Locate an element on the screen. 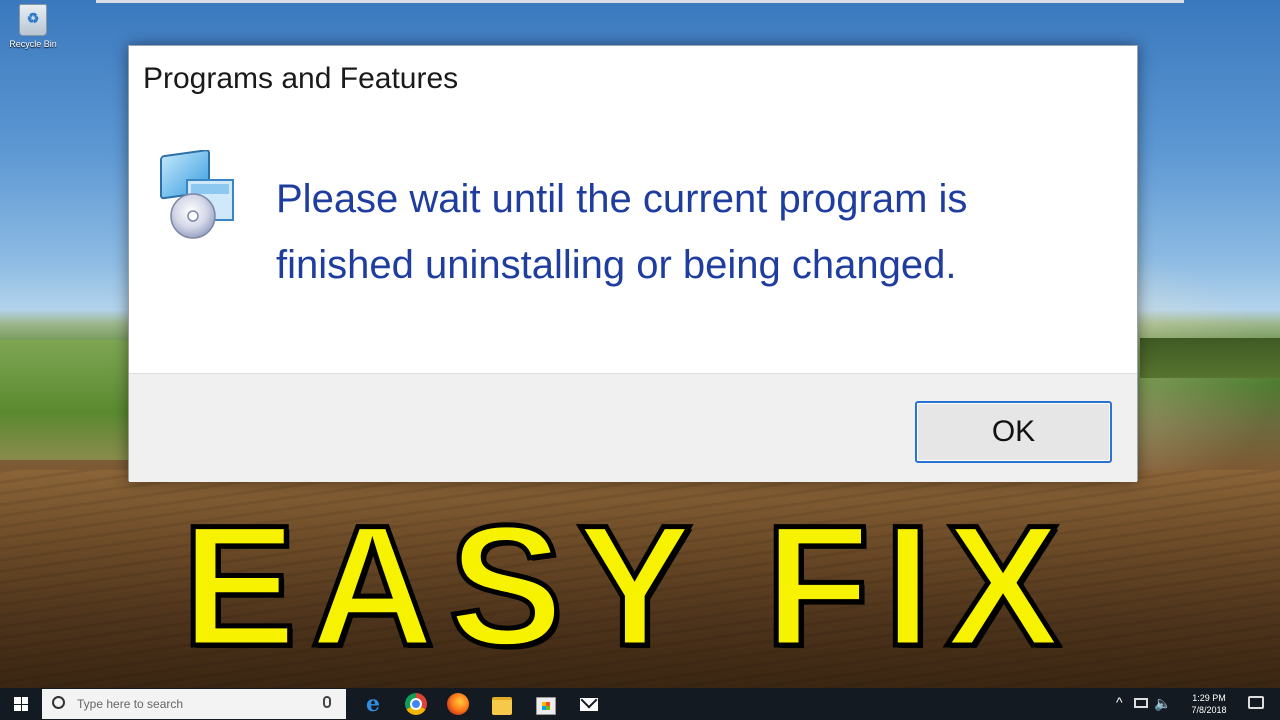 This screenshot has width=1280, height=720. windows-logo-icon is located at coordinates (21, 704).